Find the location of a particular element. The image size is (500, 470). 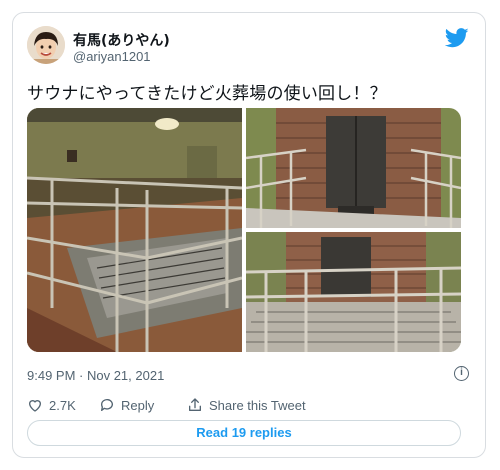

share-label: Share this Tweet is located at coordinates (257, 405).